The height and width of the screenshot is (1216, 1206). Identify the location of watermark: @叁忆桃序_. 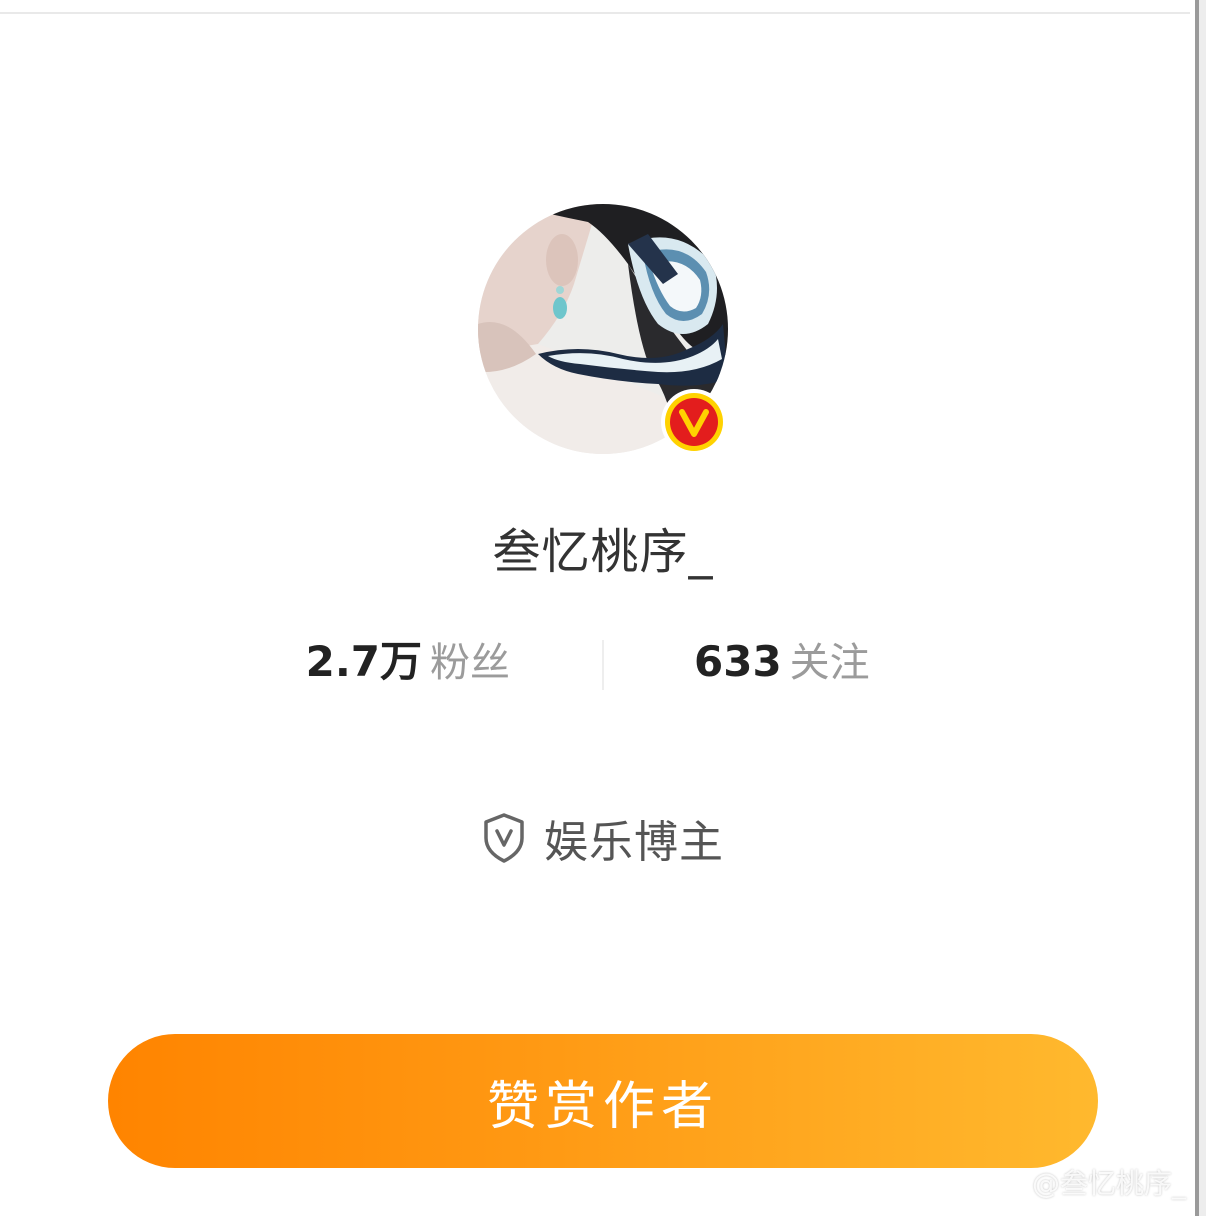
(1108, 1183).